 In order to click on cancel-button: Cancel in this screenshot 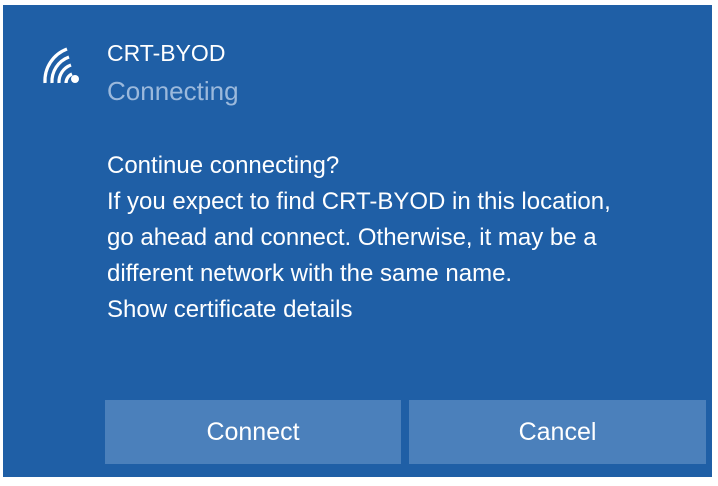, I will do `click(557, 432)`.